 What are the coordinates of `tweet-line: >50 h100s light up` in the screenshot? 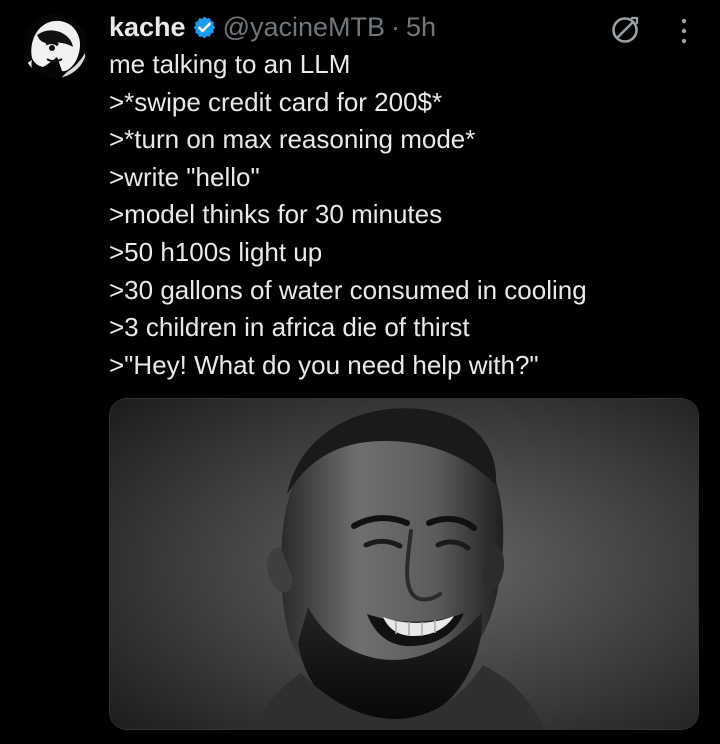 It's located at (216, 251).